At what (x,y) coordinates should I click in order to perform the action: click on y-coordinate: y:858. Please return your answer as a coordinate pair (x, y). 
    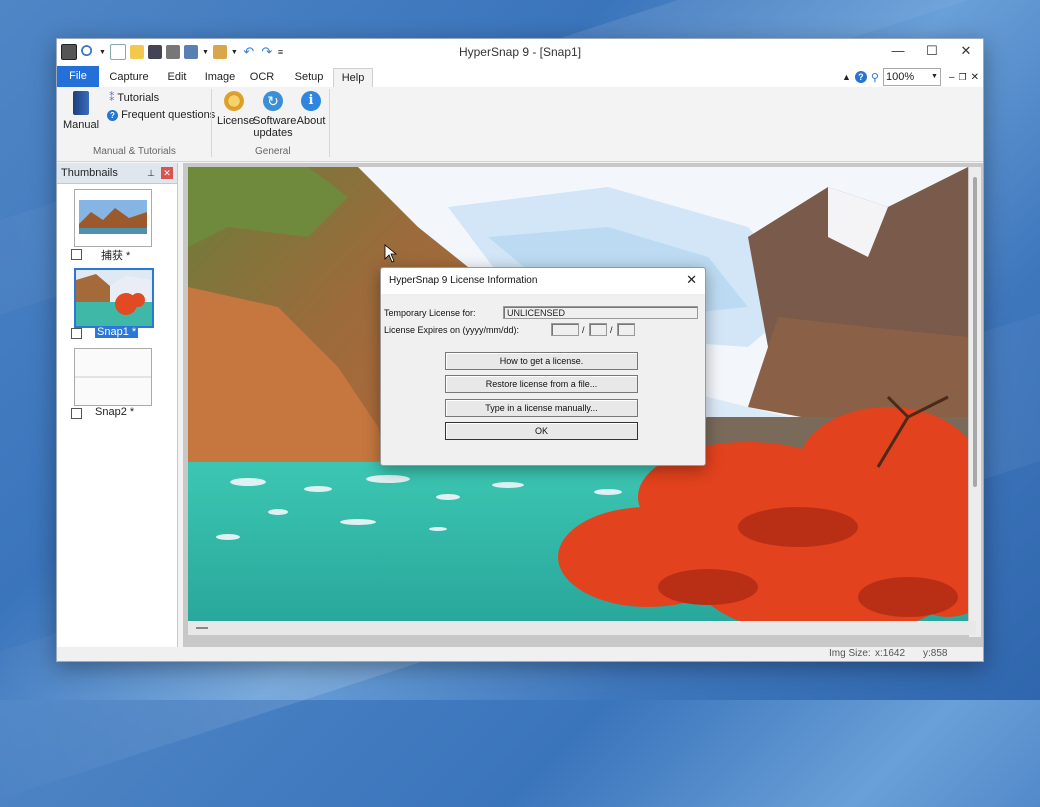
    Looking at the image, I should click on (935, 653).